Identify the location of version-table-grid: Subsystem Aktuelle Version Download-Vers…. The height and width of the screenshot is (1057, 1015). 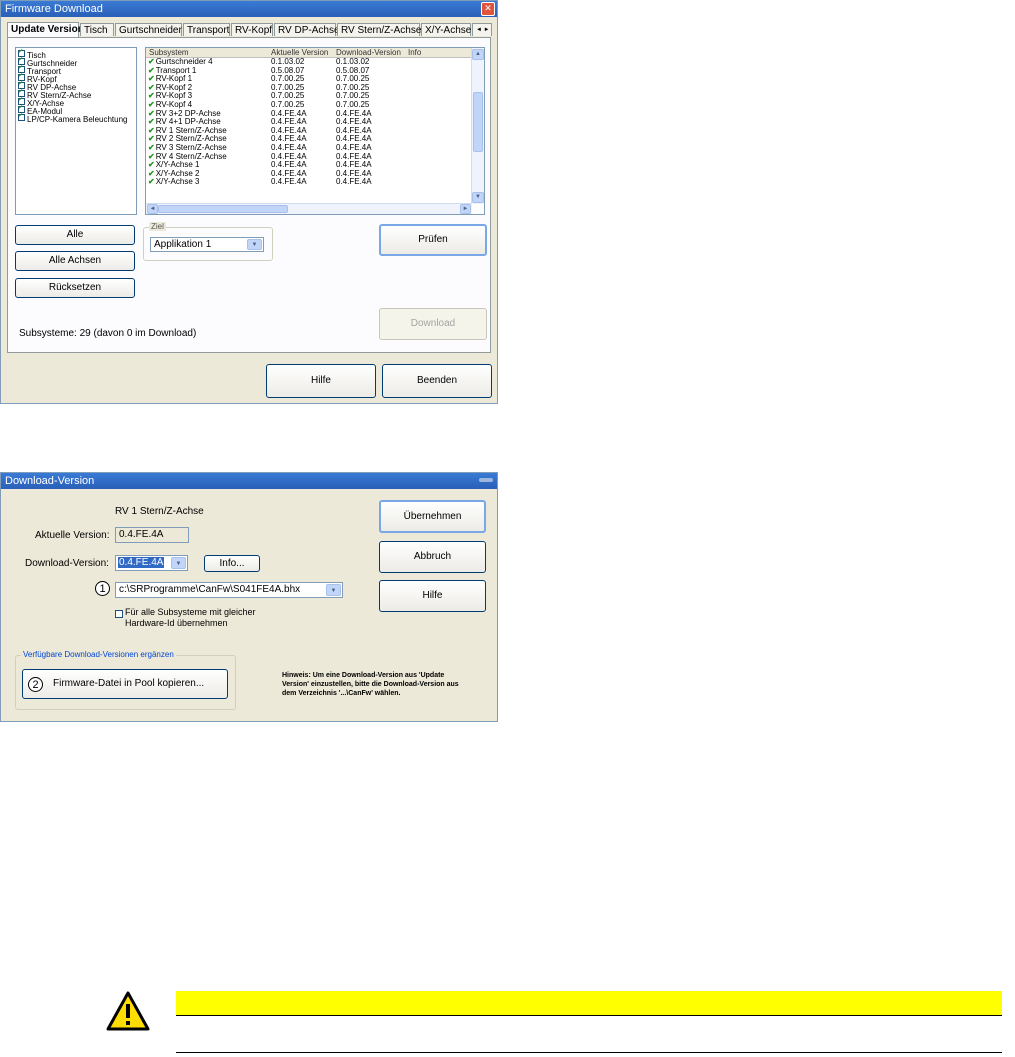
(309, 126).